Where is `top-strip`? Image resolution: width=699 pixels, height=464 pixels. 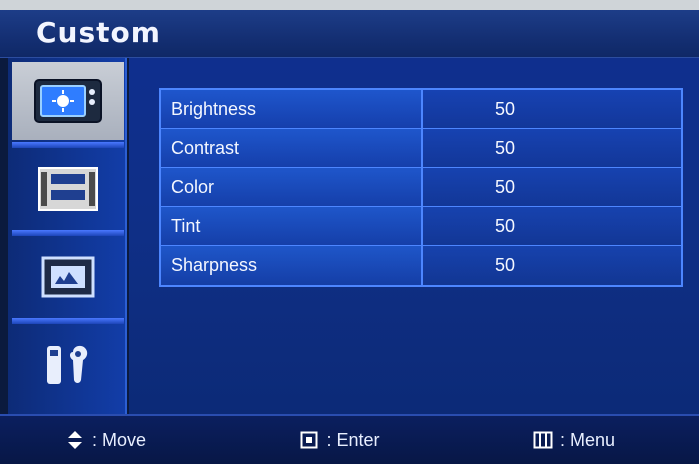
top-strip is located at coordinates (349, 5).